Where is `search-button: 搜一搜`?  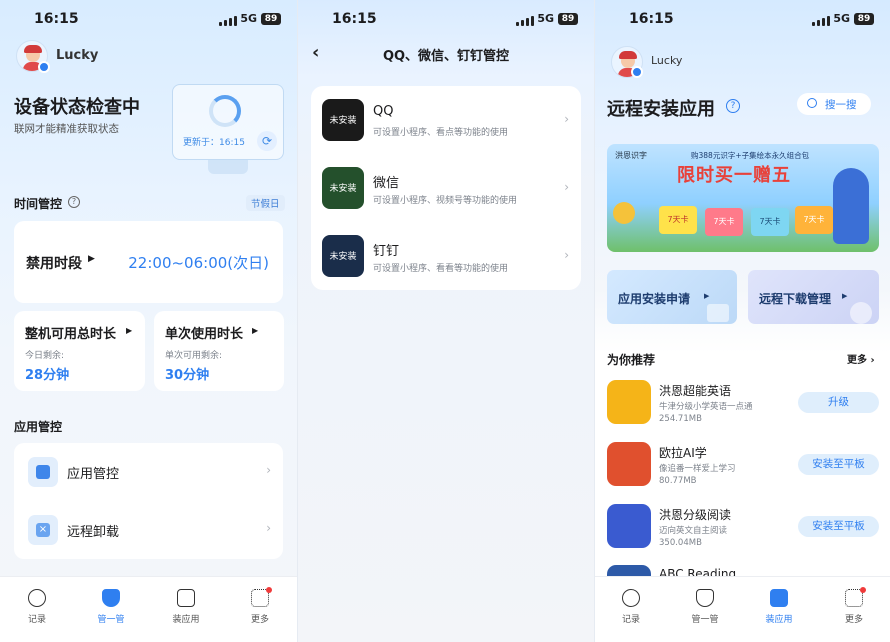
search-button: 搜一搜 is located at coordinates (834, 104).